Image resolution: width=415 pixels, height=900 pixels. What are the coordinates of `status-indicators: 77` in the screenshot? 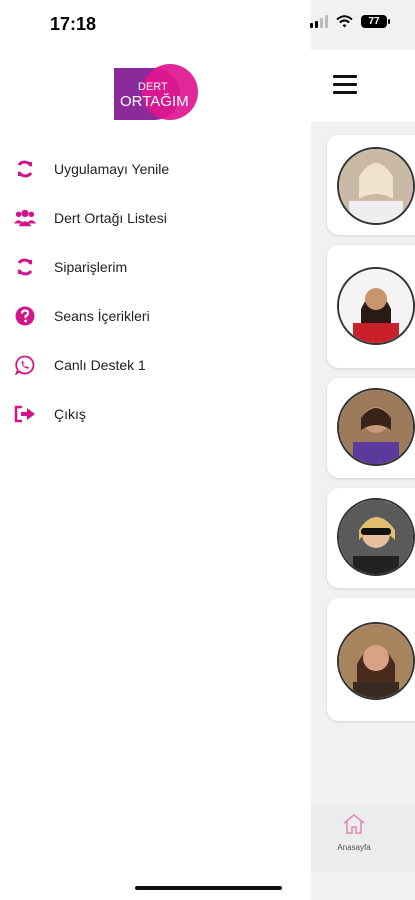 It's located at (350, 21).